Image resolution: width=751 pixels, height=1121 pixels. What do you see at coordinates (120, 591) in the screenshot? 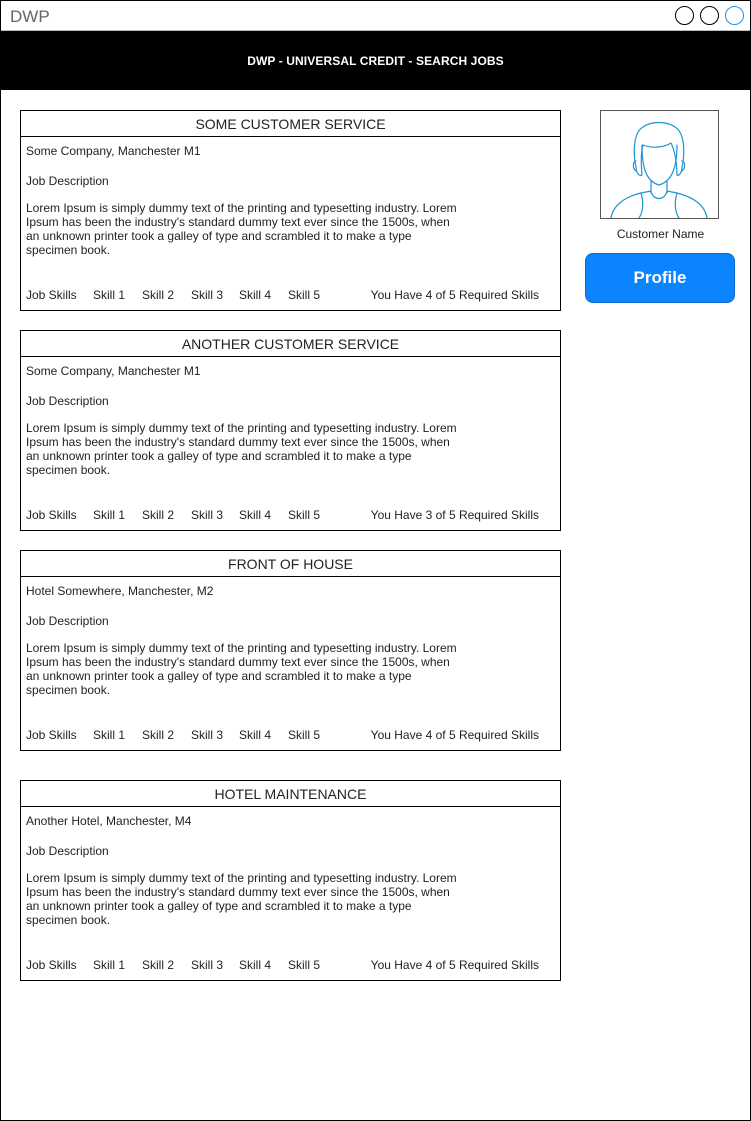
I see `job-company: Hotel Somewhere, Manchester, M2` at bounding box center [120, 591].